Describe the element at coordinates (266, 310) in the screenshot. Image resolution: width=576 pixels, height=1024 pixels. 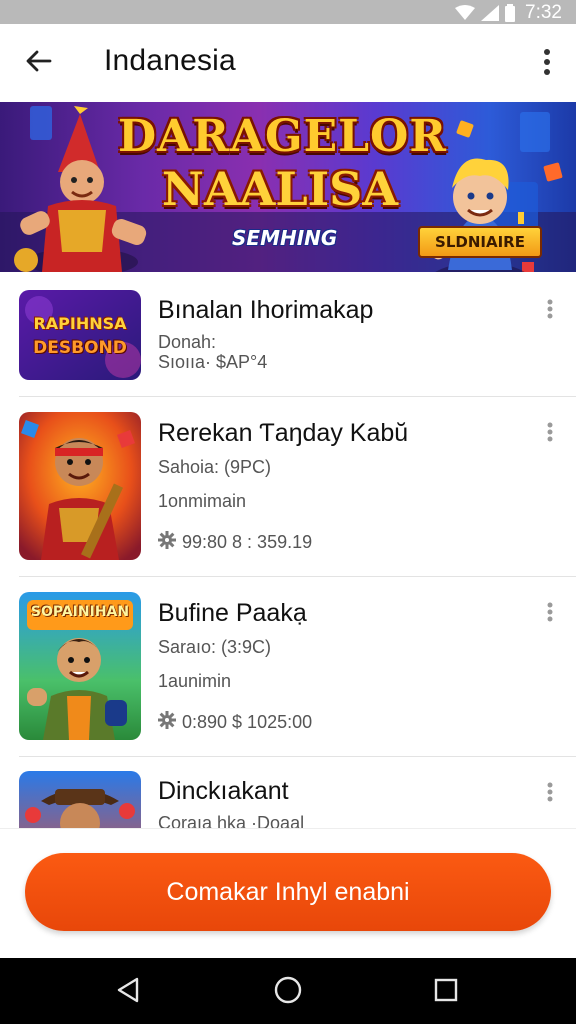
I see `item-title: Bınalan Ihorimakap` at that location.